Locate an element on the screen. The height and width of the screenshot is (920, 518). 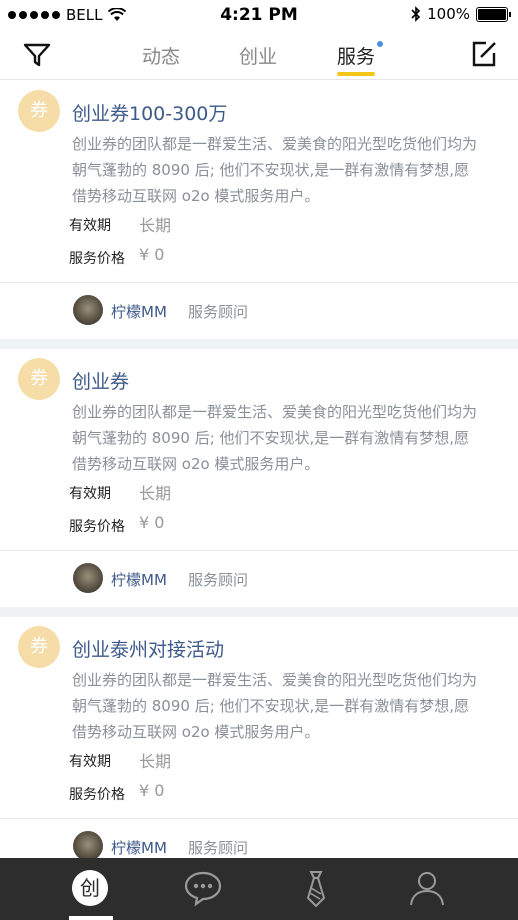
card-title: 创业泰州对接活动 is located at coordinates (148, 648).